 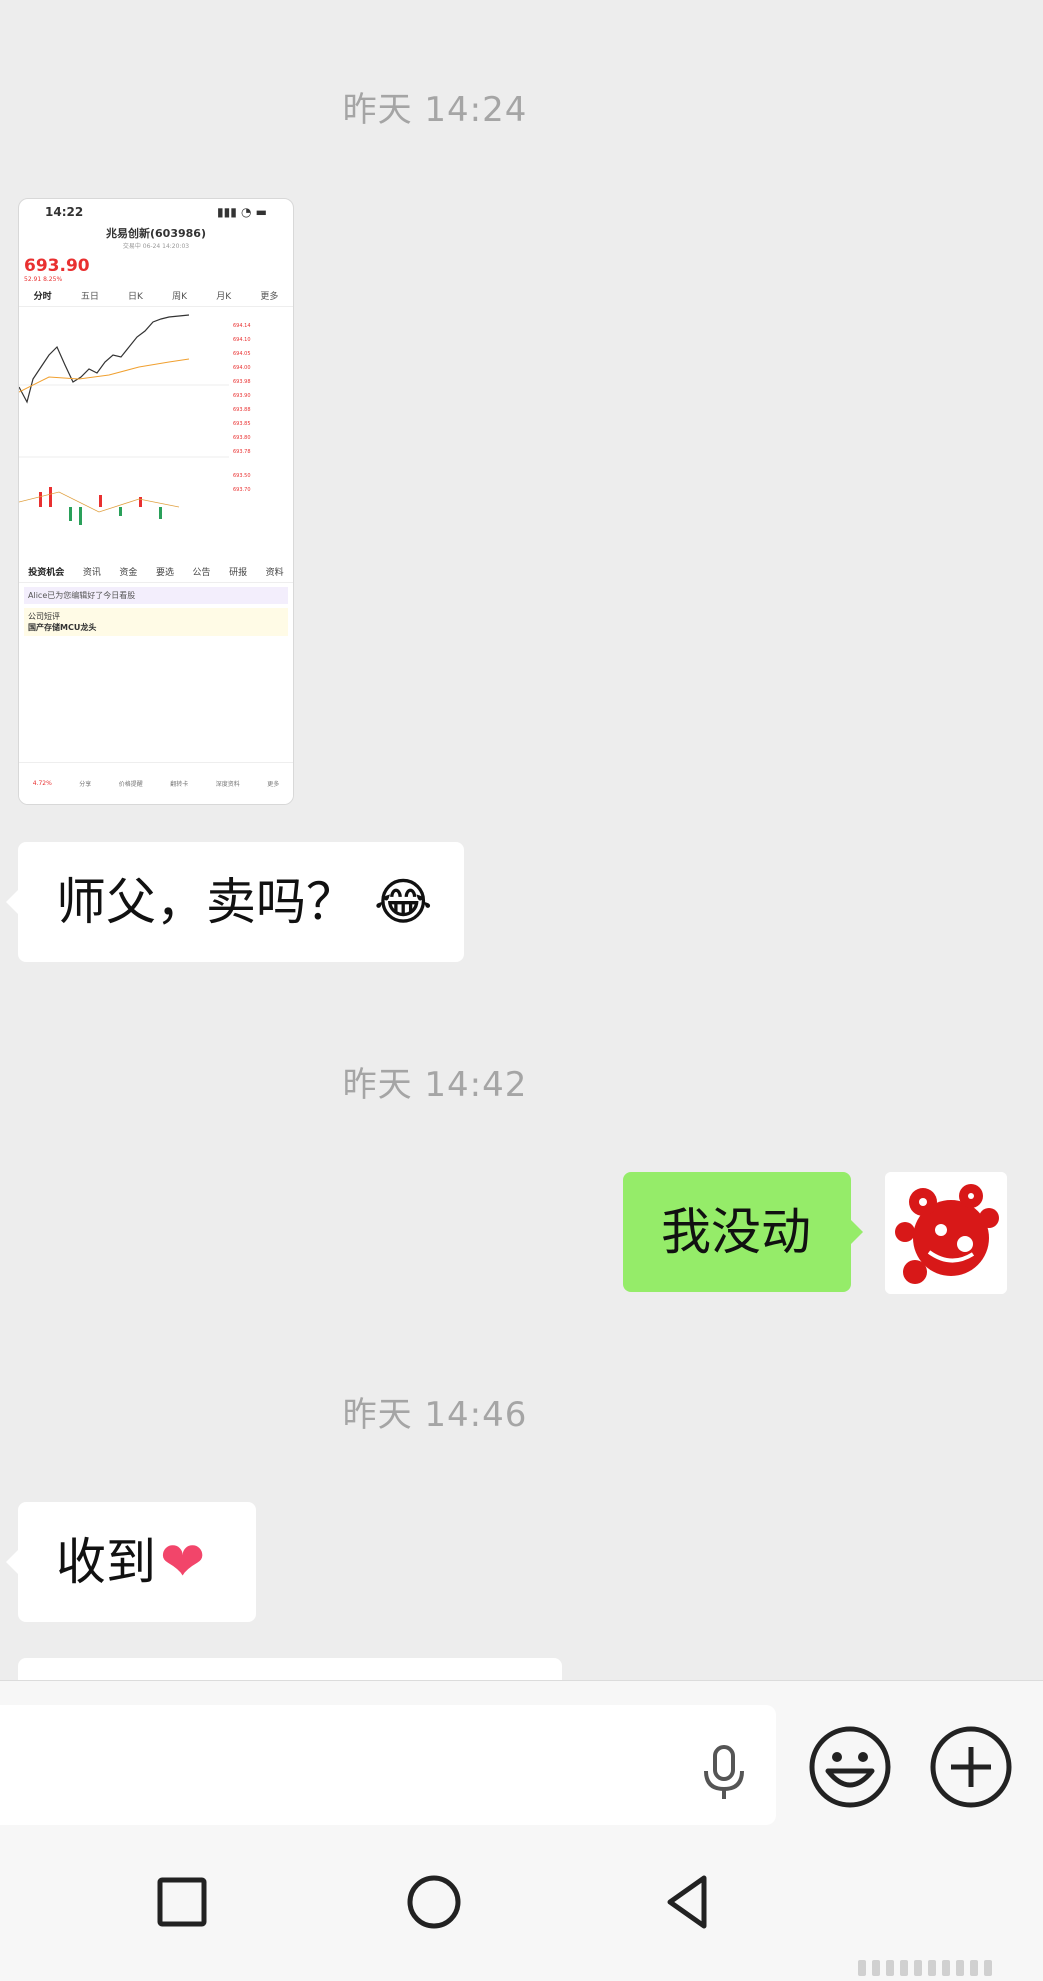 I want to click on svg-text: 694.14, so click(x=242, y=326).